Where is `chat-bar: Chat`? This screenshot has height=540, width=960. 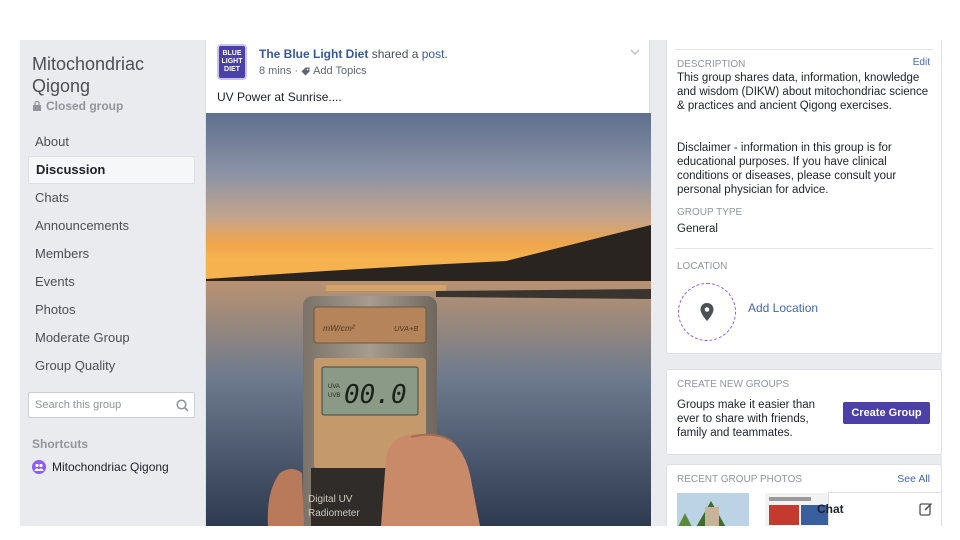
chat-bar: Chat is located at coordinates (879, 509).